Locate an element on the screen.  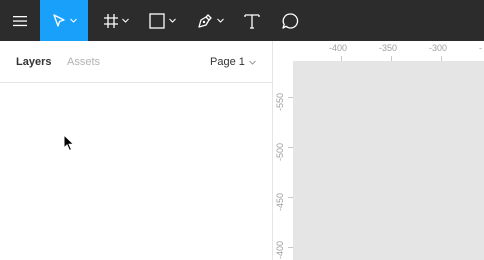
comment-tool-button is located at coordinates (290, 20).